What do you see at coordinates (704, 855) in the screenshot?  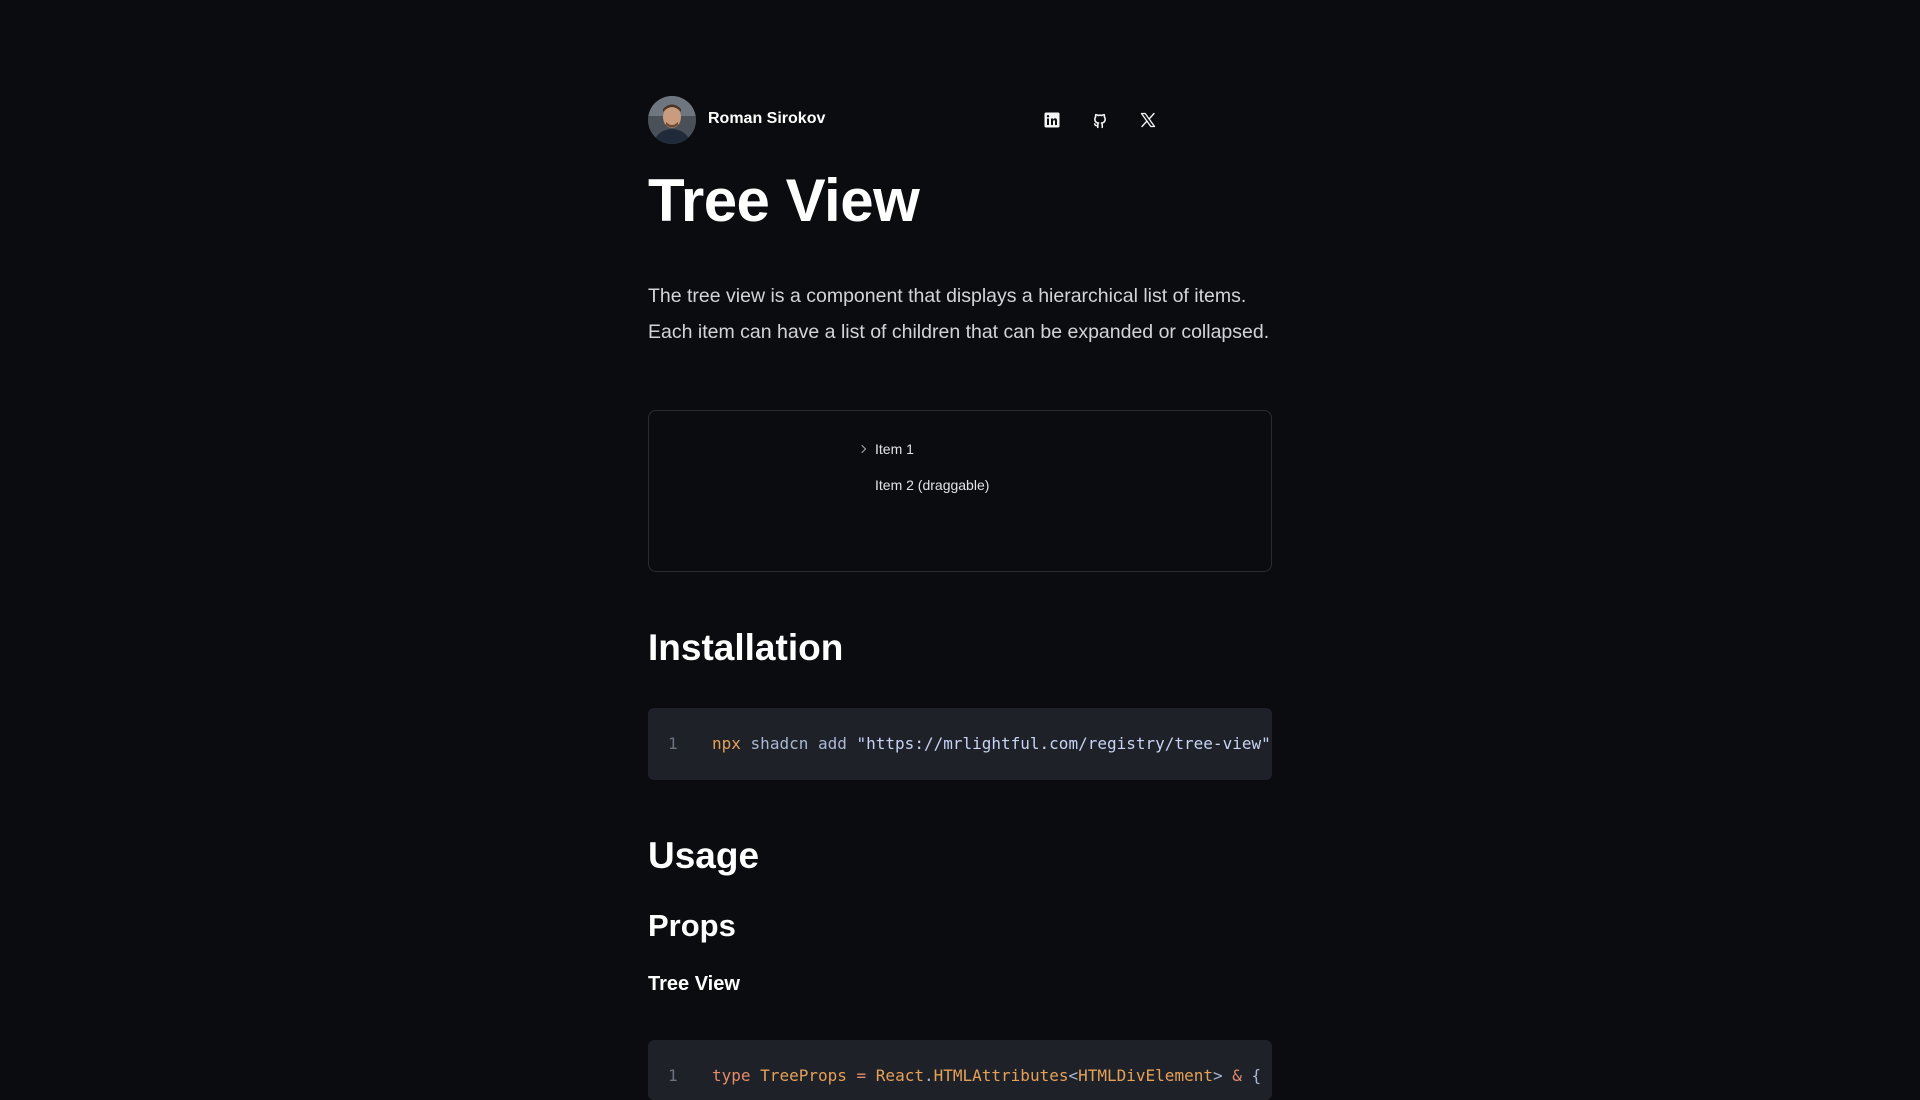 I see `usage-heading: Usage` at bounding box center [704, 855].